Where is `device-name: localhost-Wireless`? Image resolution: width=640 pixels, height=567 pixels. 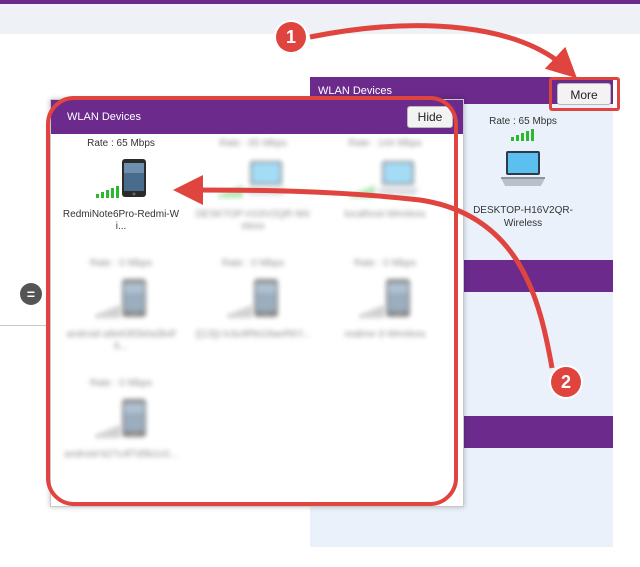
device-name: localhost-Wireless is located at coordinates (385, 214).